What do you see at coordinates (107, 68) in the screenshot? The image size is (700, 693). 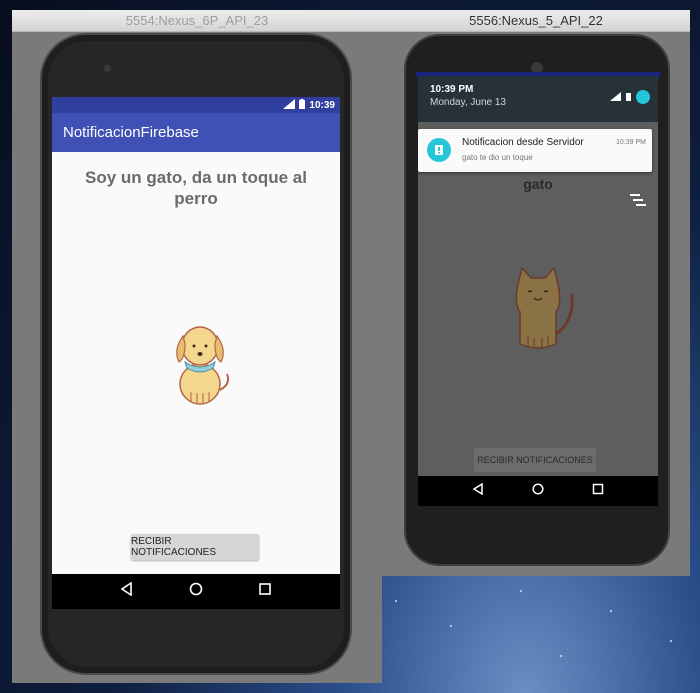 I see `camera-icon` at bounding box center [107, 68].